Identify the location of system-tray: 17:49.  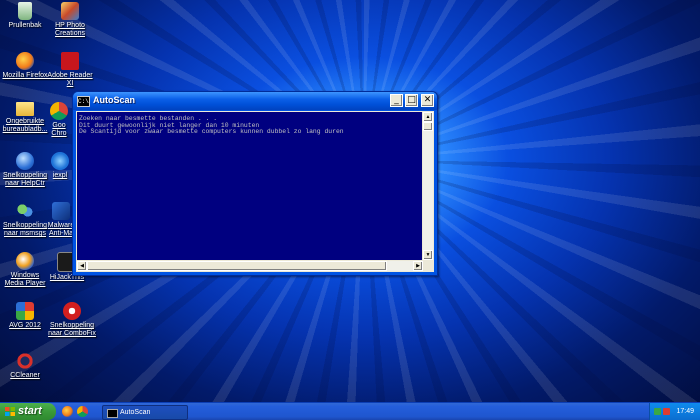
(674, 411).